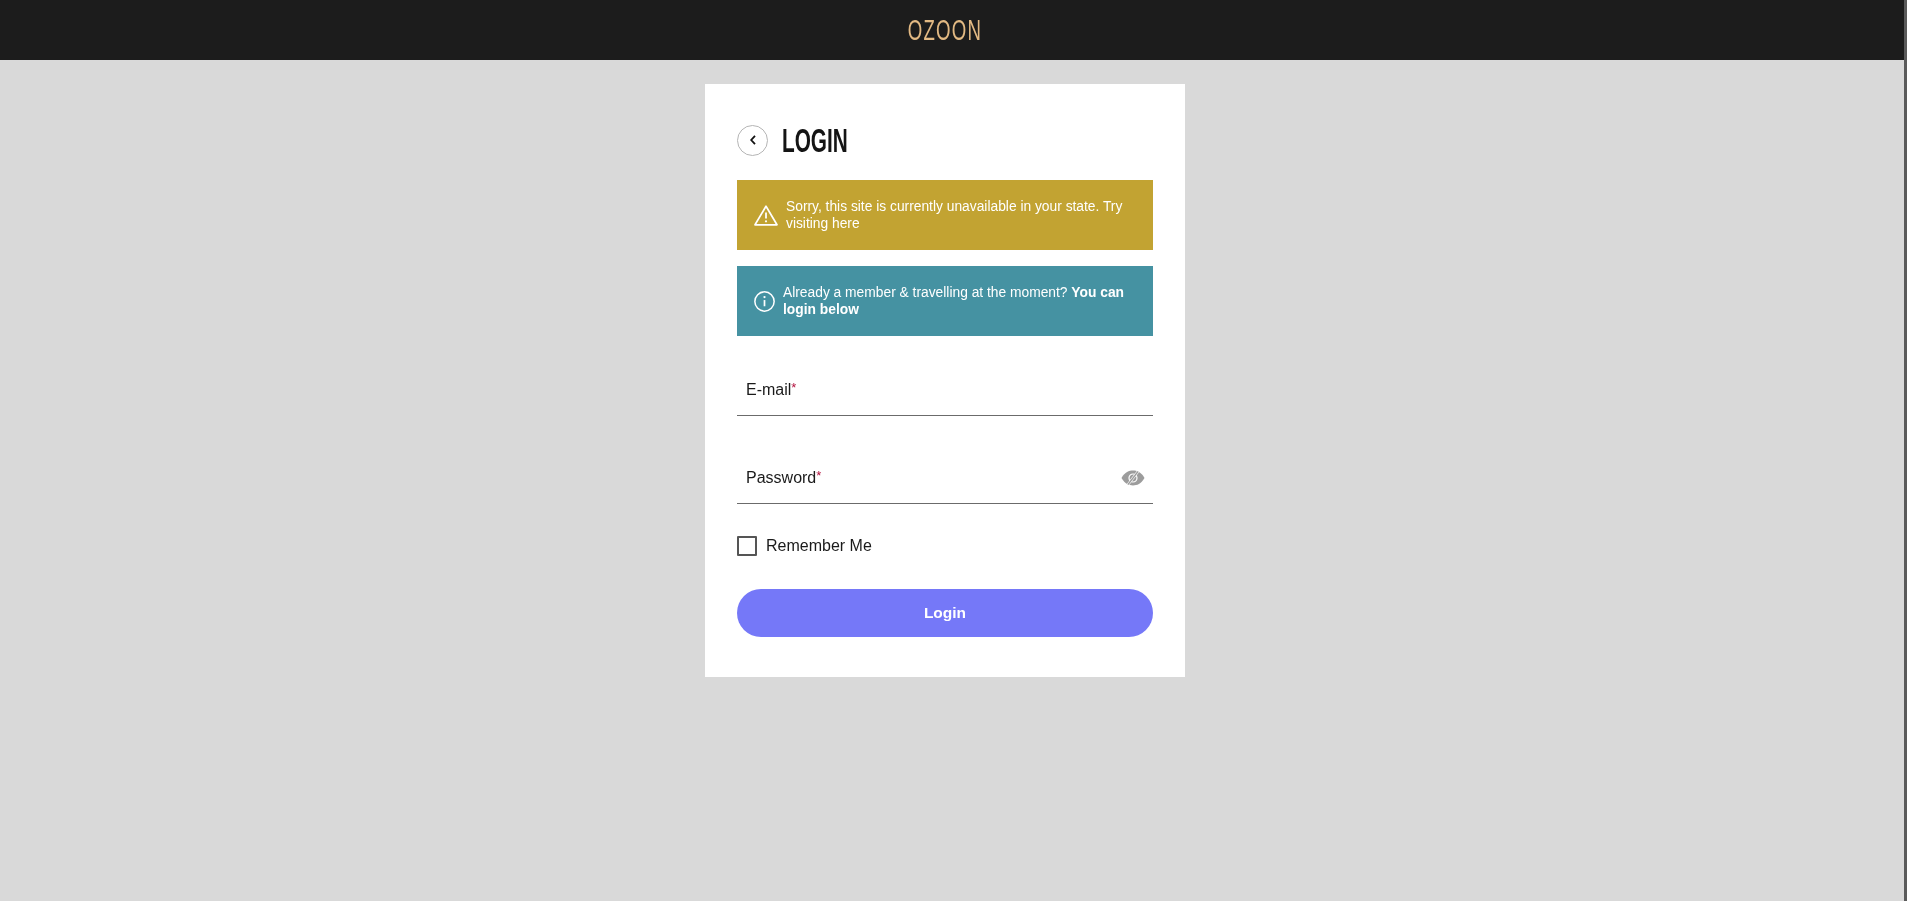 The width and height of the screenshot is (1907, 901). What do you see at coordinates (747, 546) in the screenshot?
I see `remember-me-checkbox` at bounding box center [747, 546].